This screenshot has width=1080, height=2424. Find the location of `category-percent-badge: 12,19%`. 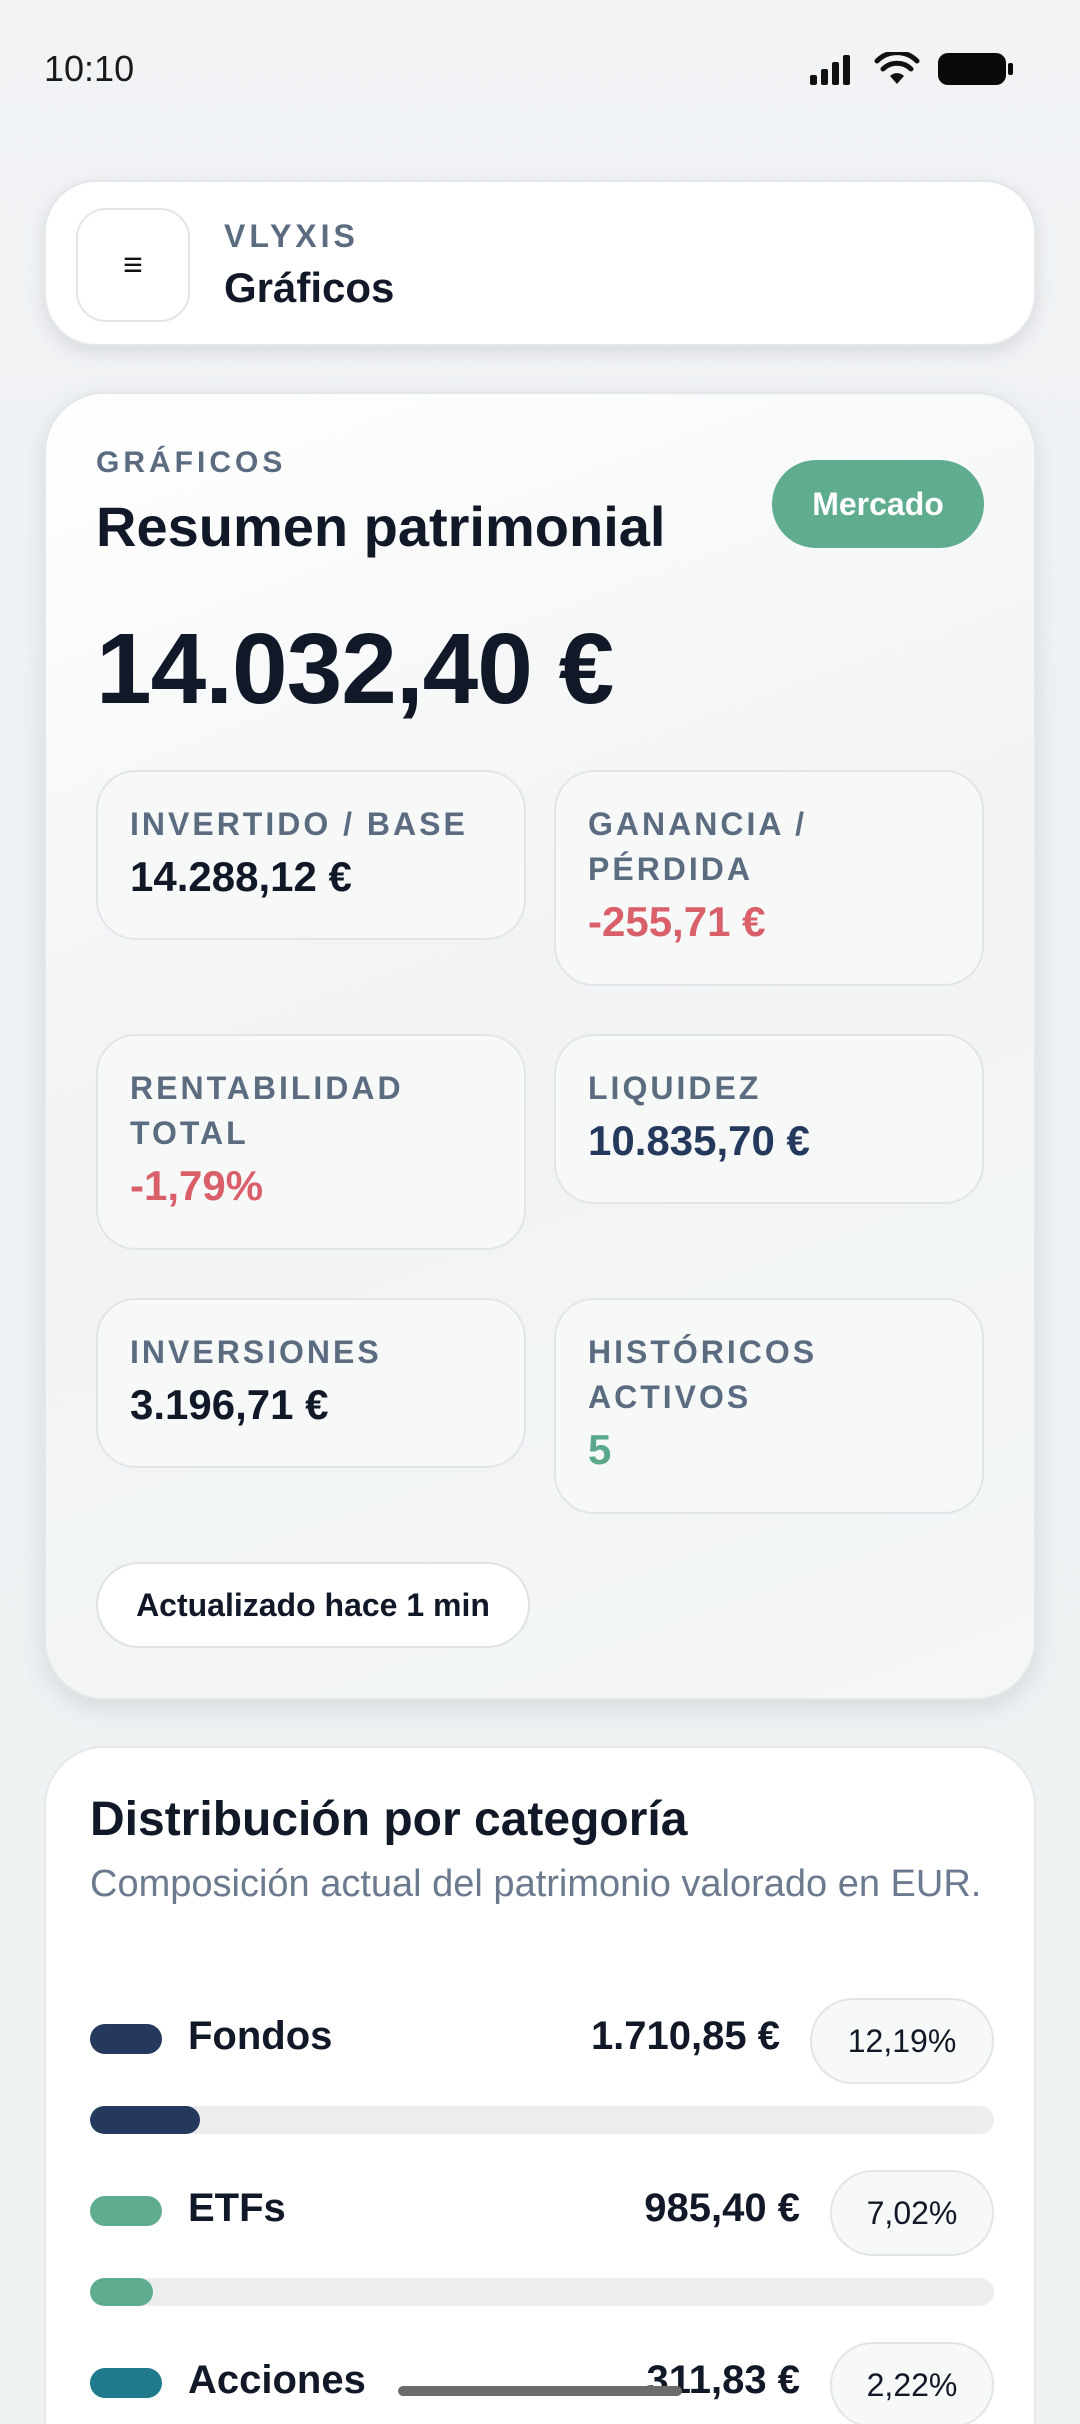

category-percent-badge: 12,19% is located at coordinates (902, 2041).